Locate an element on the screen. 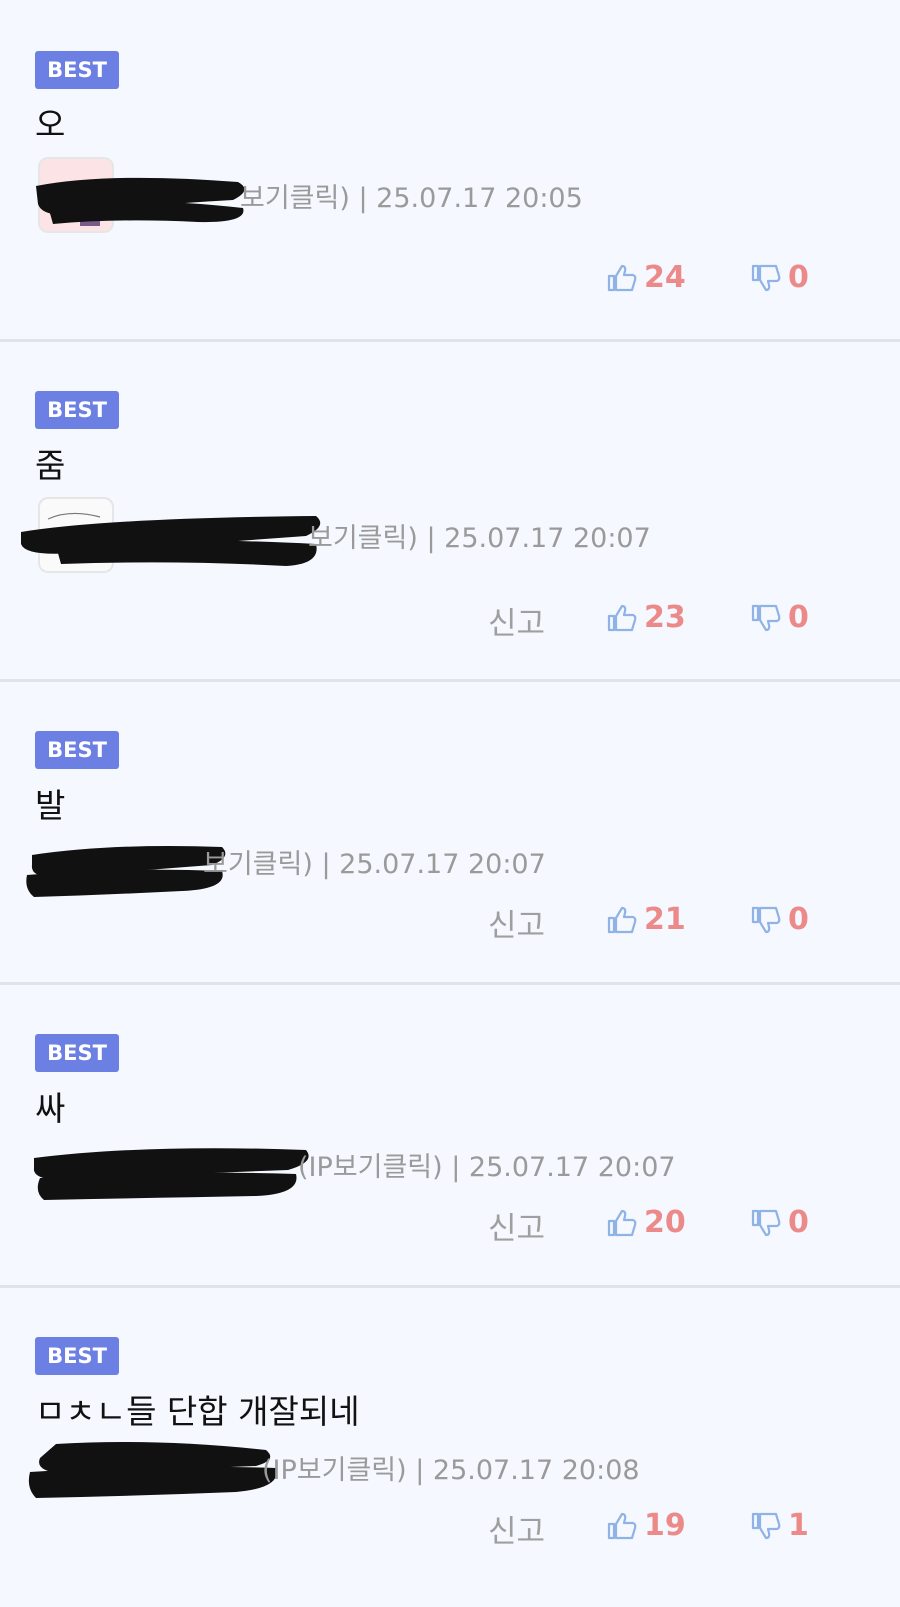  comment-text: 오 is located at coordinates (50, 124).